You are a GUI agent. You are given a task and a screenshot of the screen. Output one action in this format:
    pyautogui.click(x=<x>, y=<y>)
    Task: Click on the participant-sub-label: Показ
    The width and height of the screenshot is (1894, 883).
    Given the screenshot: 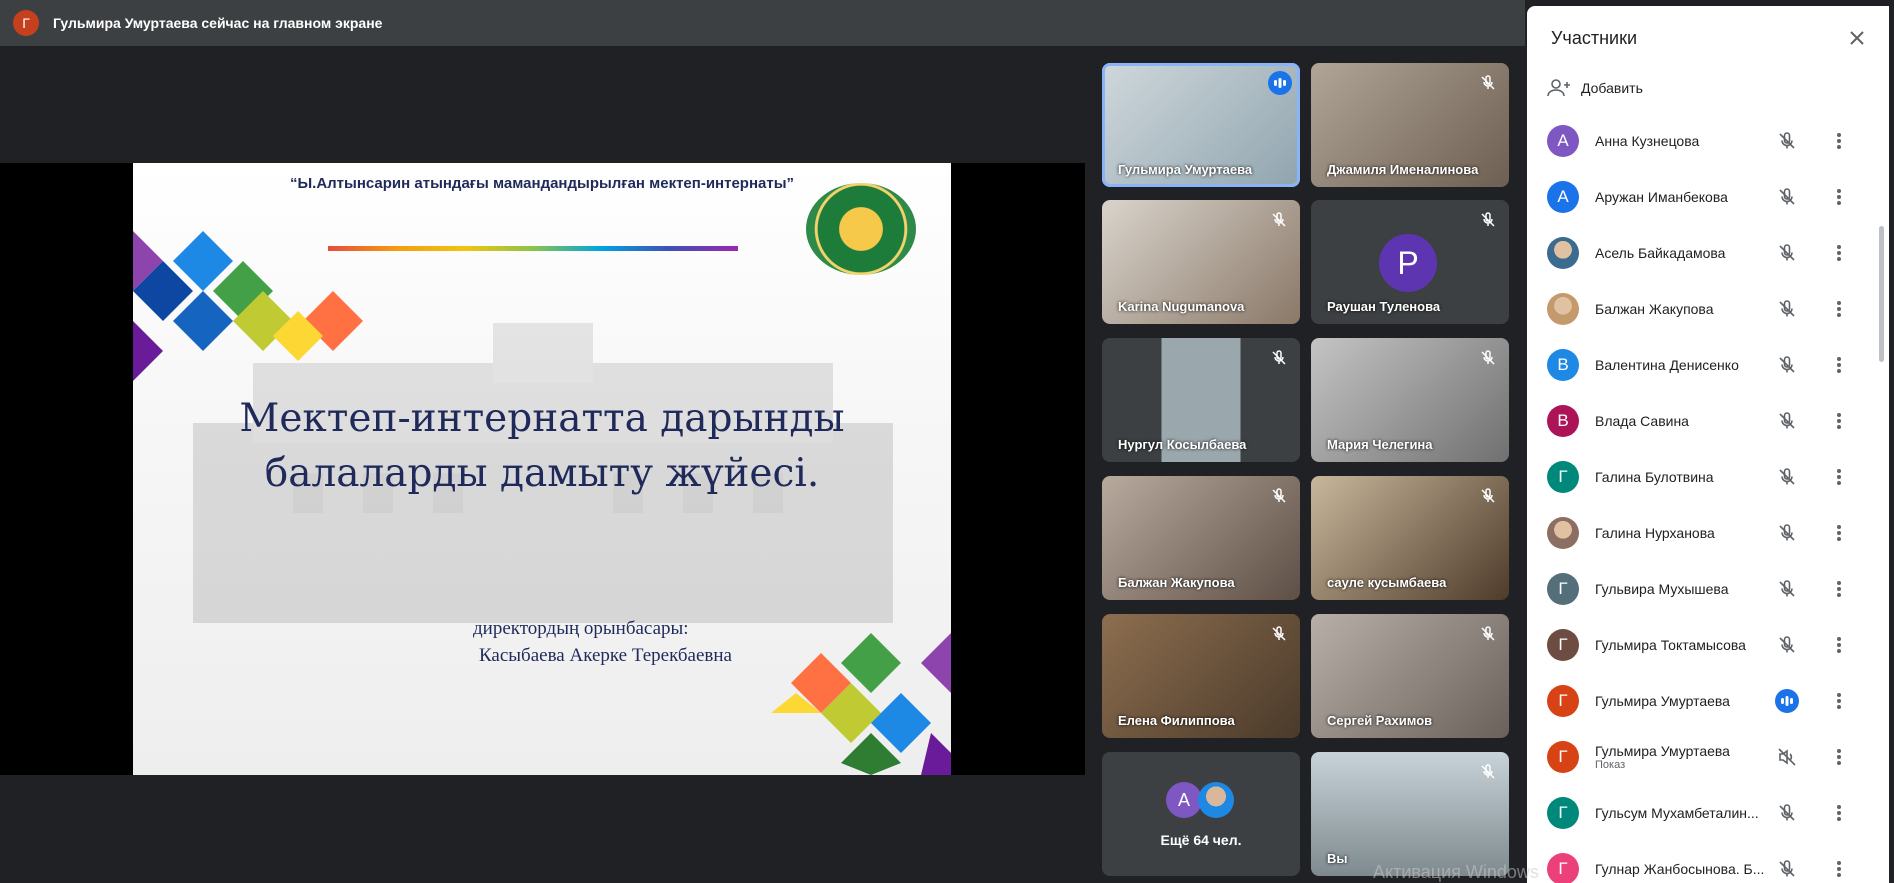 What is the action you would take?
    pyautogui.click(x=1610, y=765)
    